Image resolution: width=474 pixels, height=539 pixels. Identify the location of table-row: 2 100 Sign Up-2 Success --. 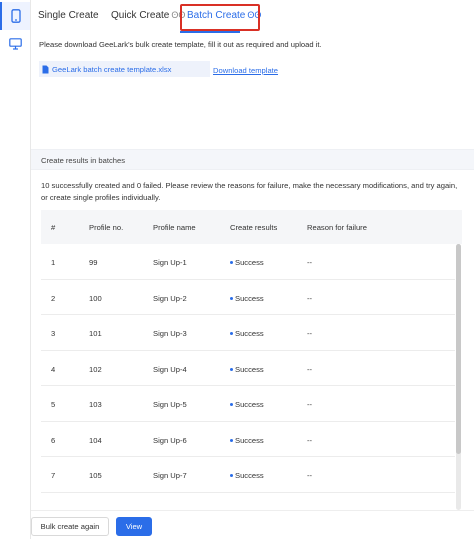
(248, 297).